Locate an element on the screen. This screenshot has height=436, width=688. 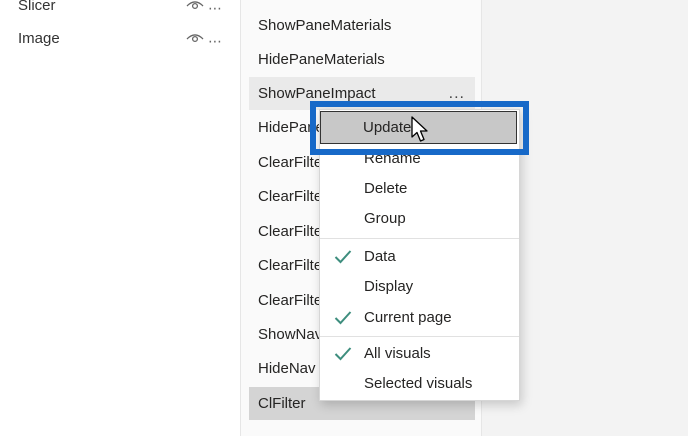
selection-item-label: Slicer is located at coordinates (37, 7).